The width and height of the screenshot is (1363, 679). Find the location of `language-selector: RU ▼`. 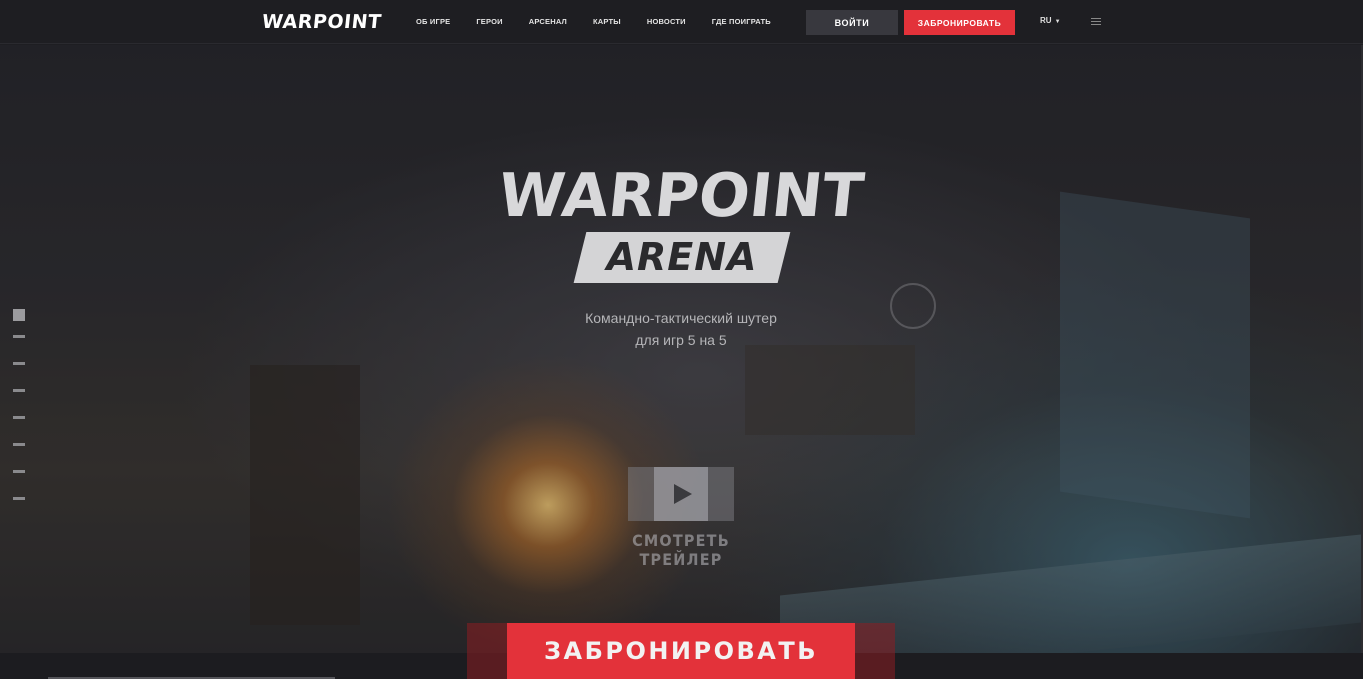

language-selector: RU ▼ is located at coordinates (1050, 20).